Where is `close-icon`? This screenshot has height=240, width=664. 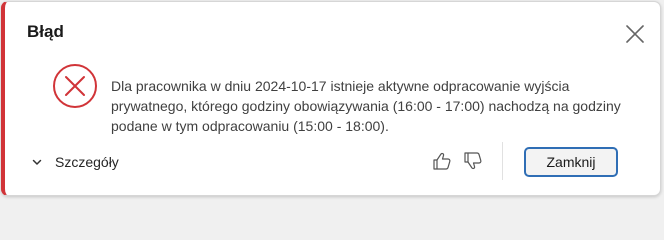
close-icon is located at coordinates (635, 34).